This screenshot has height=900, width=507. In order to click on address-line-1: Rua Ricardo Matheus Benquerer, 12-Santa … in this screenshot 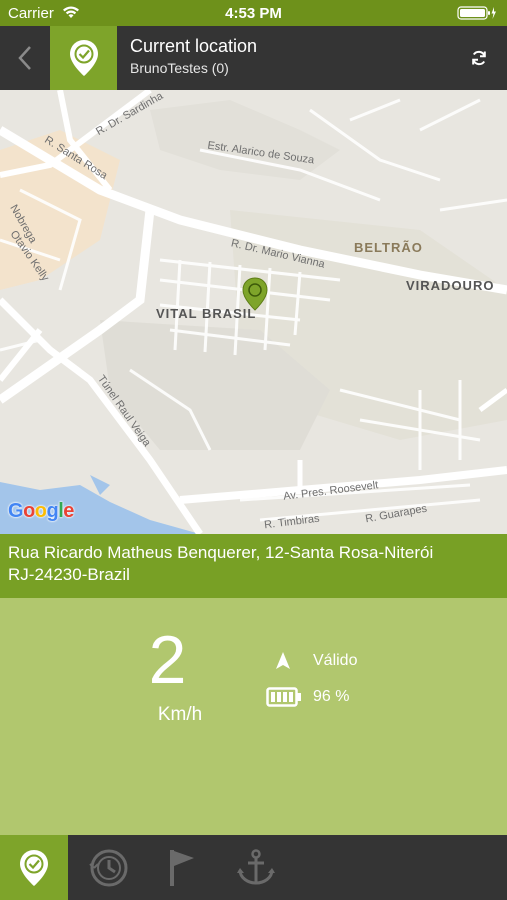, I will do `click(221, 552)`.